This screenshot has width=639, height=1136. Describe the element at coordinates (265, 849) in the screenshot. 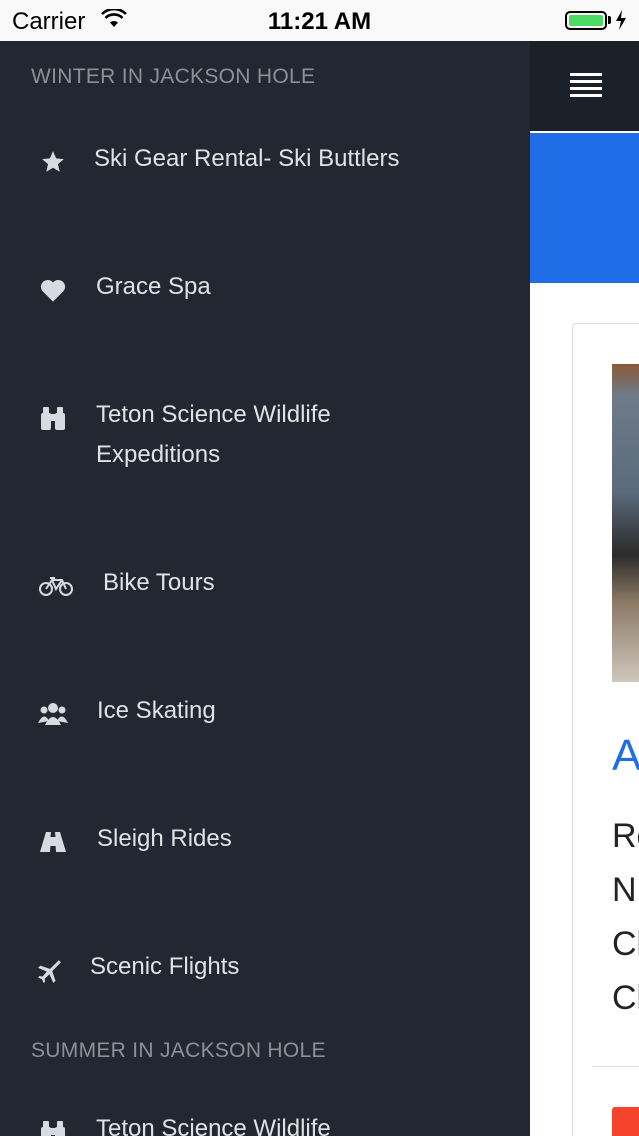

I see `drawer-item-sleigh-rides: Sleigh Rides` at that location.